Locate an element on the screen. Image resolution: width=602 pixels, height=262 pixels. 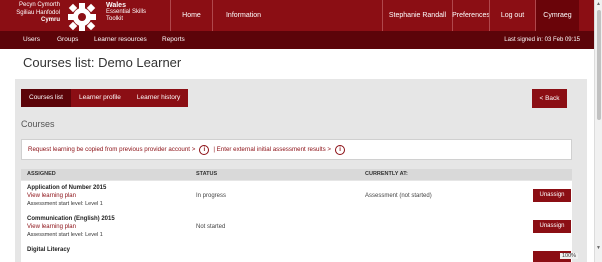
logo-english-text: Wales Essential Skills Toolkit is located at coordinates (126, 12).